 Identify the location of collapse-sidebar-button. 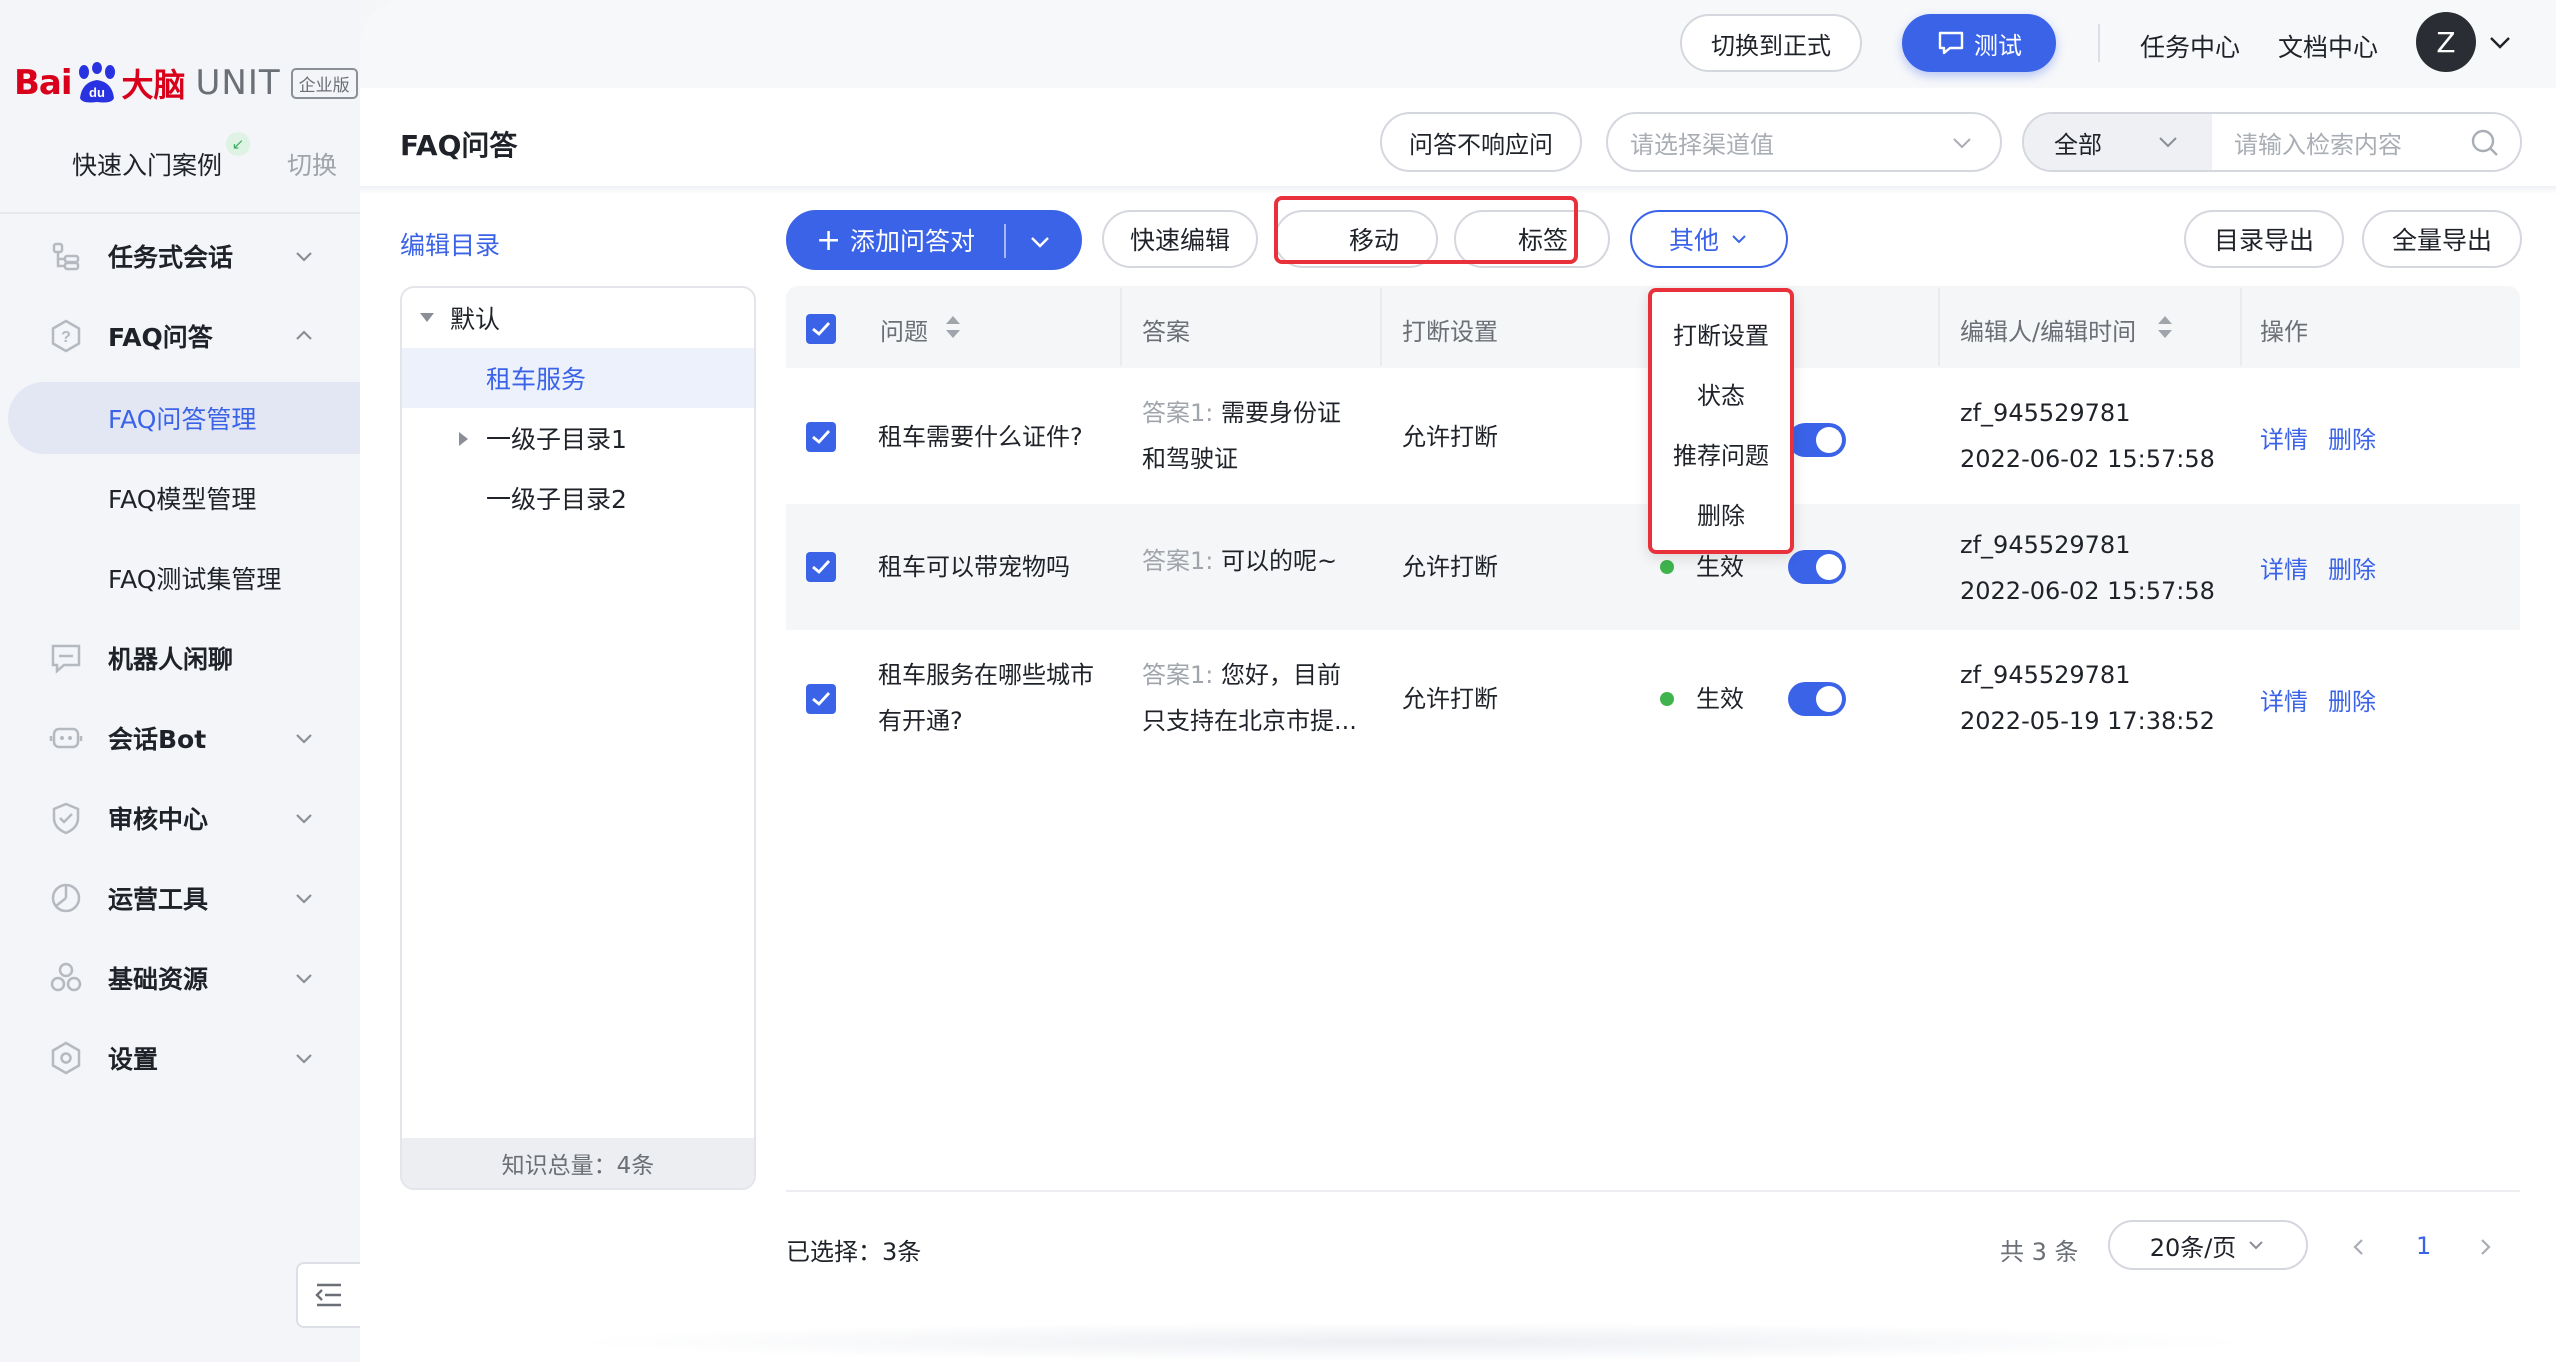
(328, 1295).